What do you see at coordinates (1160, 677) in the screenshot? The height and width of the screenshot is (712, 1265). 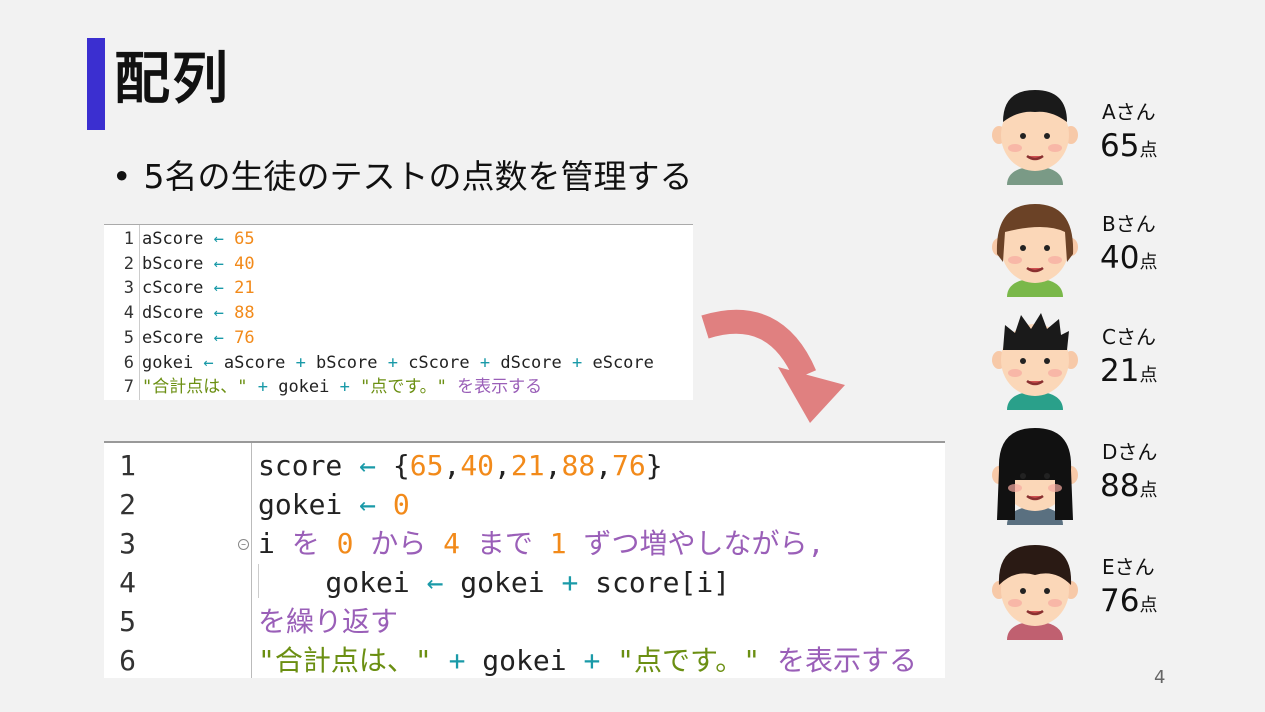 I see `page-number: 4` at bounding box center [1160, 677].